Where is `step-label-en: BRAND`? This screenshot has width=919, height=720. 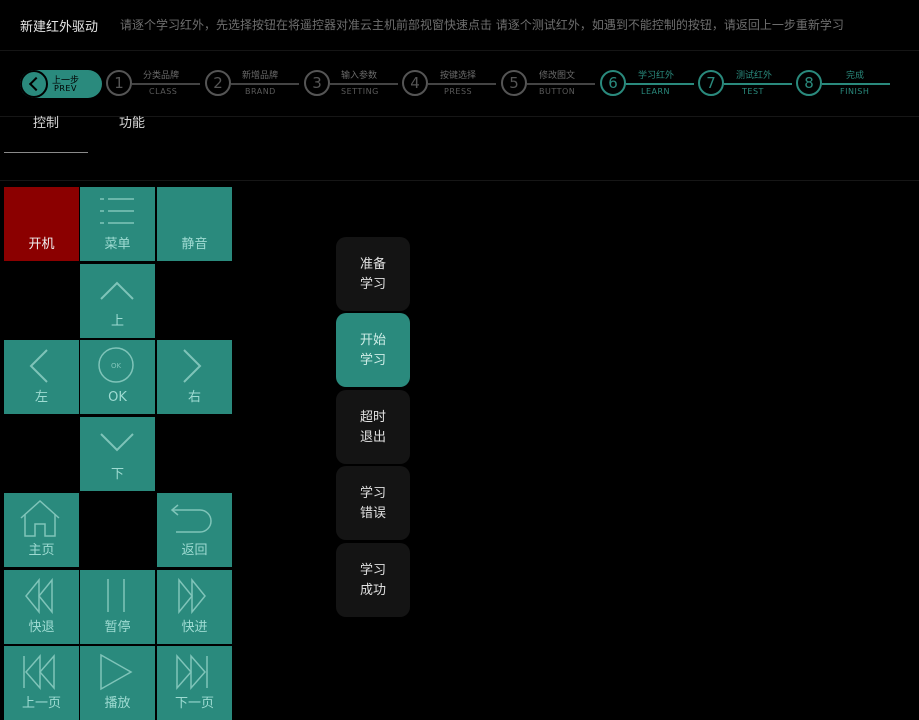 step-label-en: BRAND is located at coordinates (260, 91).